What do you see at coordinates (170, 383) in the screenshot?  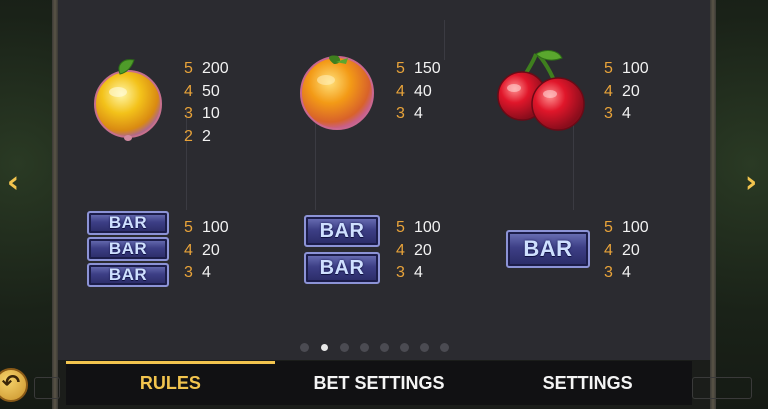 I see `tab-rules: RULES` at bounding box center [170, 383].